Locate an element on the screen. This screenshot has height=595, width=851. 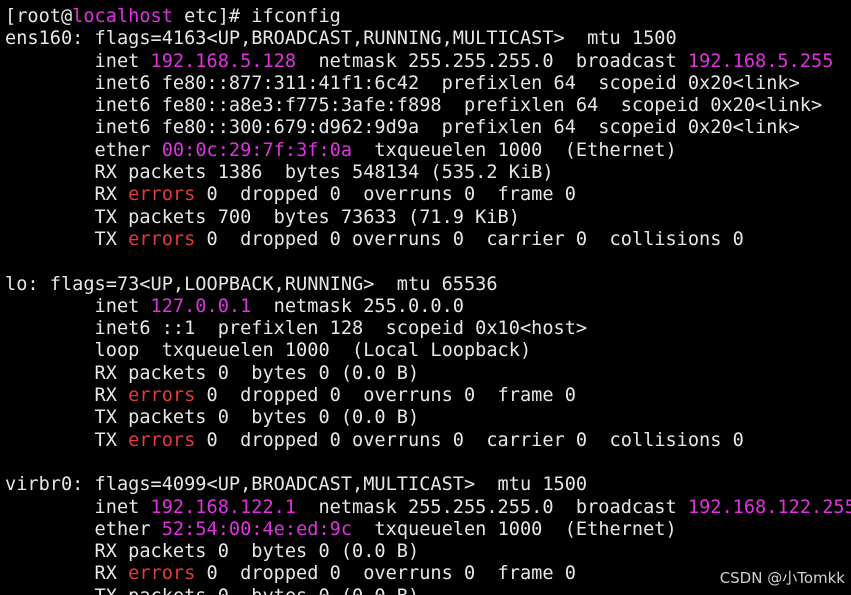
highlighted-address: 192.168.122.1 is located at coordinates (223, 507).